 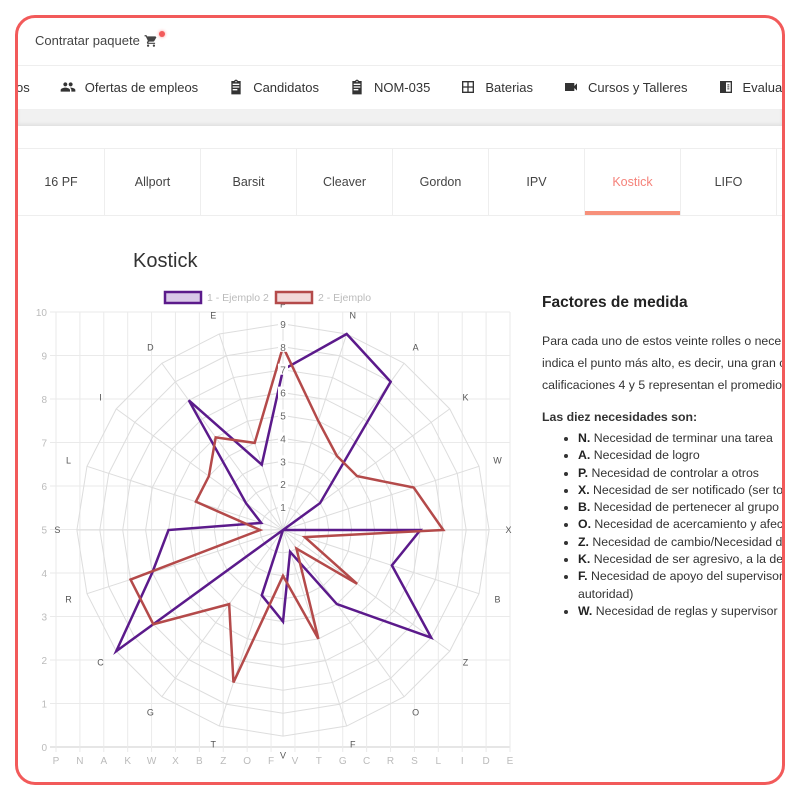 What do you see at coordinates (466, 663) in the screenshot?
I see `radar-axis-label: Z` at bounding box center [466, 663].